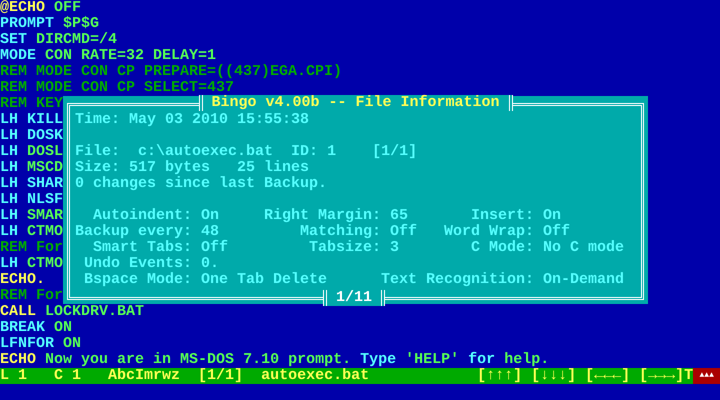 This screenshot has height=400, width=720. I want to click on code-line: LH DOSK, so click(32, 136).